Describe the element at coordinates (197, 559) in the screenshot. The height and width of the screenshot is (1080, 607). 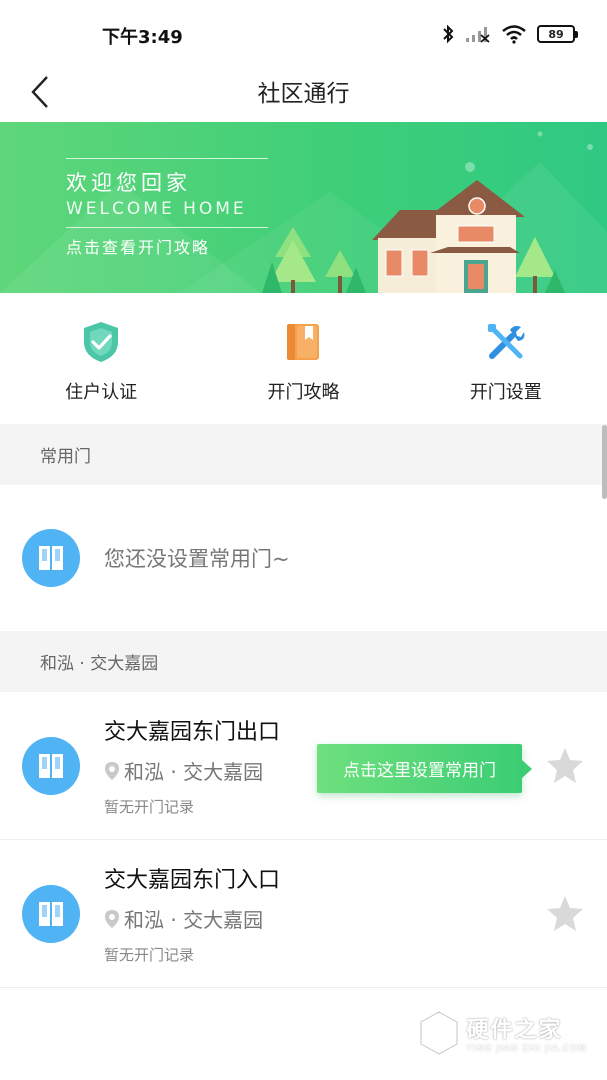
I see `empty-common-door-text: 您还没设置常用门~` at that location.